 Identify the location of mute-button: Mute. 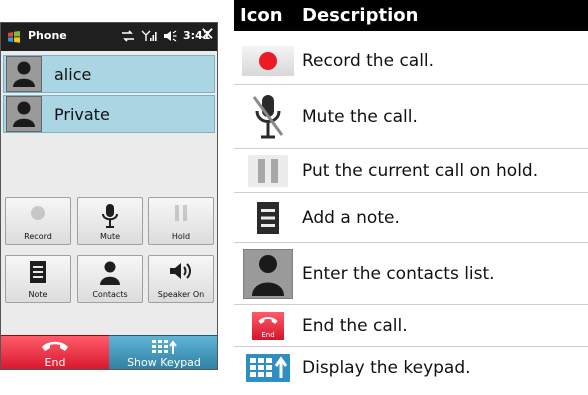
(110, 221).